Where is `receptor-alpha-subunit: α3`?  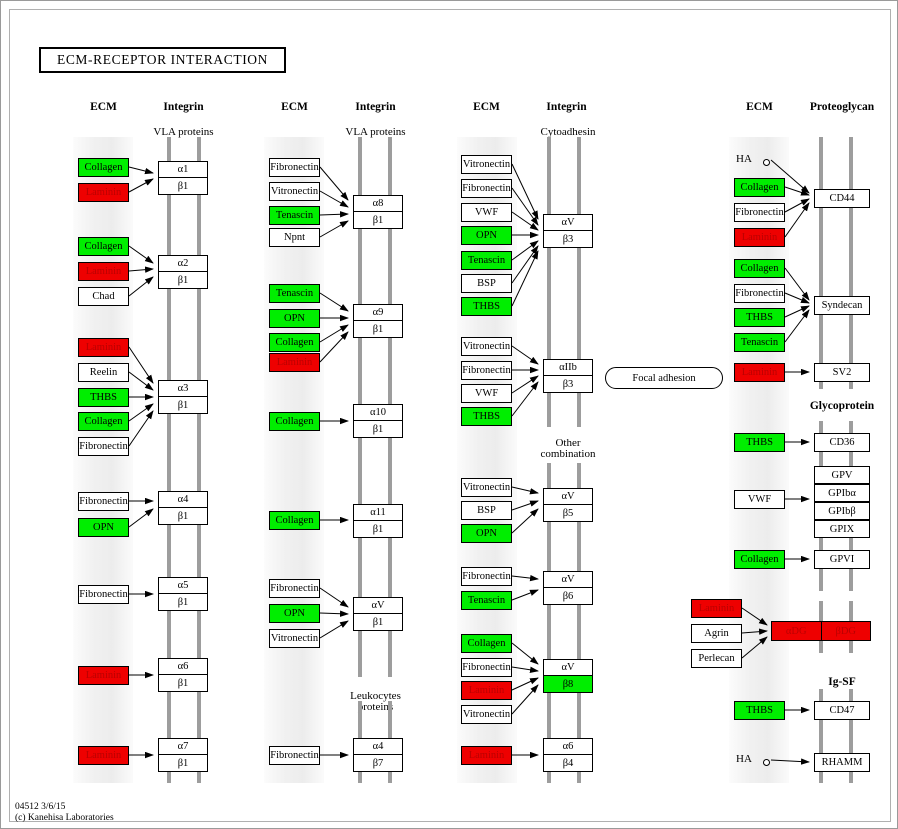 receptor-alpha-subunit: α3 is located at coordinates (183, 388).